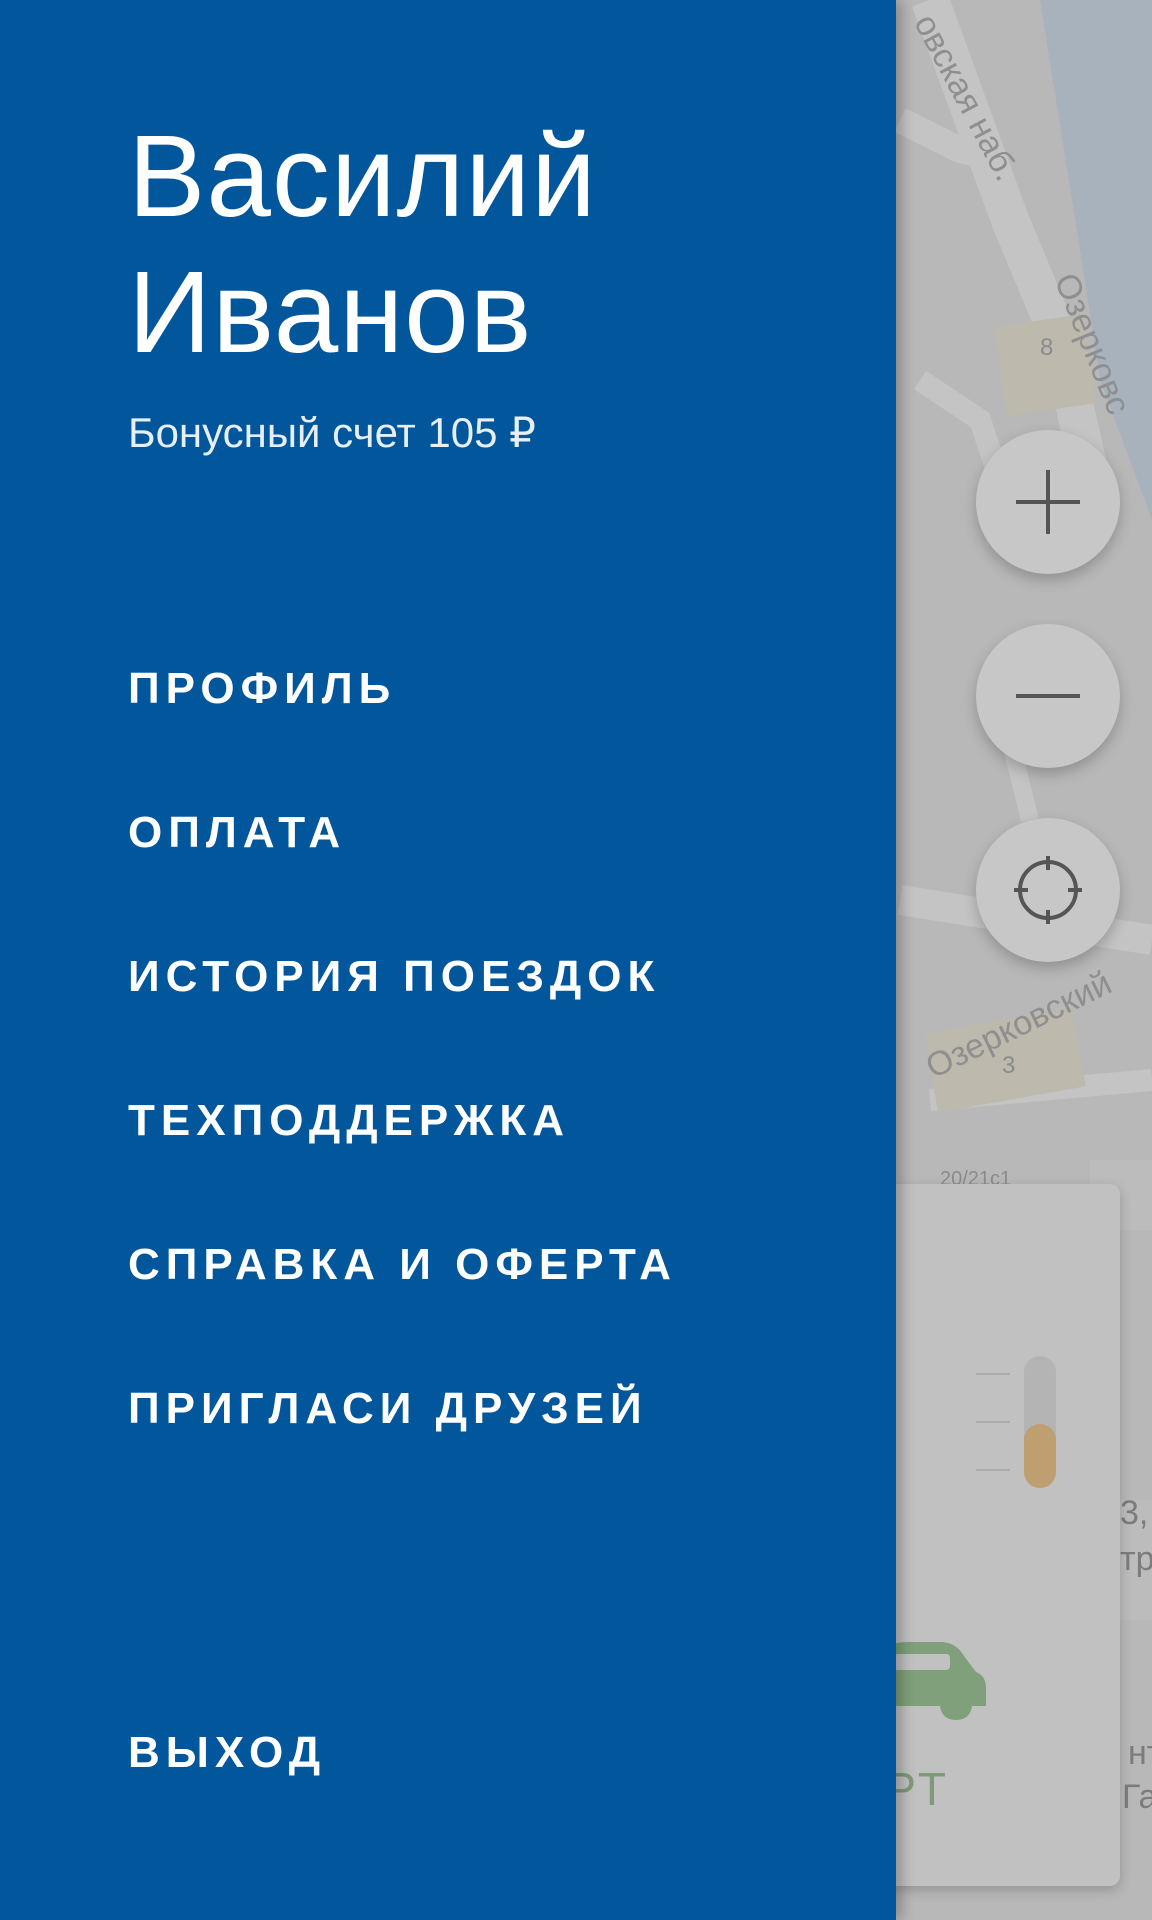  Describe the element at coordinates (1009, 1065) in the screenshot. I see `building-number: 3` at that location.